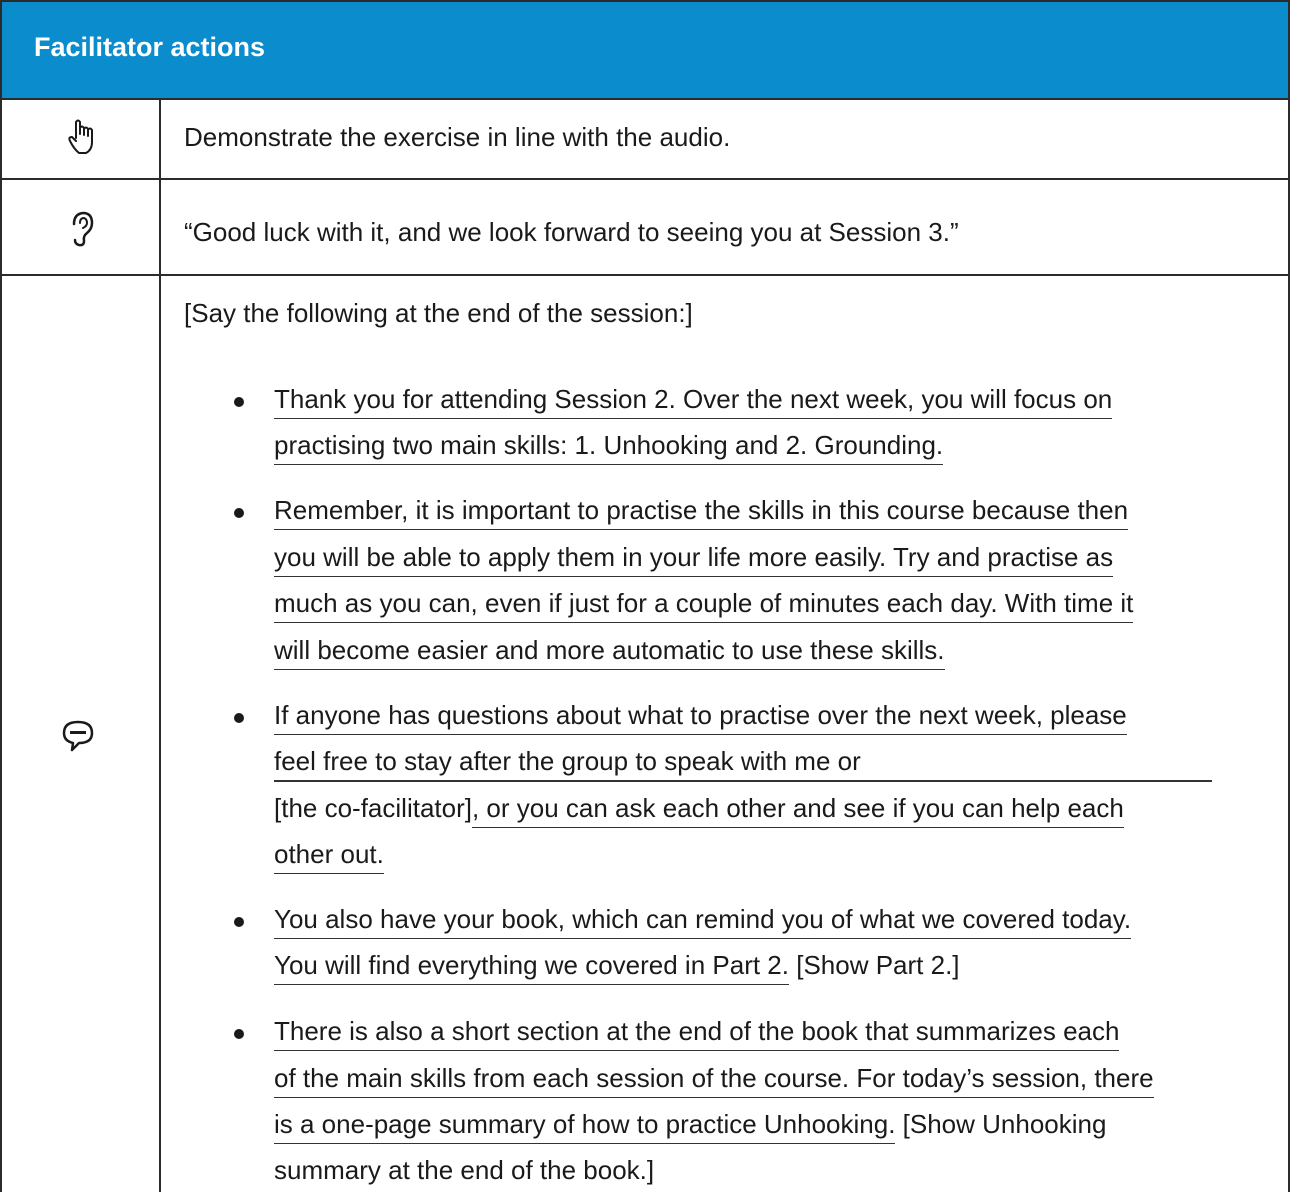 This screenshot has width=1290, height=1192. I want to click on speech-bubble-icon, so click(78, 736).